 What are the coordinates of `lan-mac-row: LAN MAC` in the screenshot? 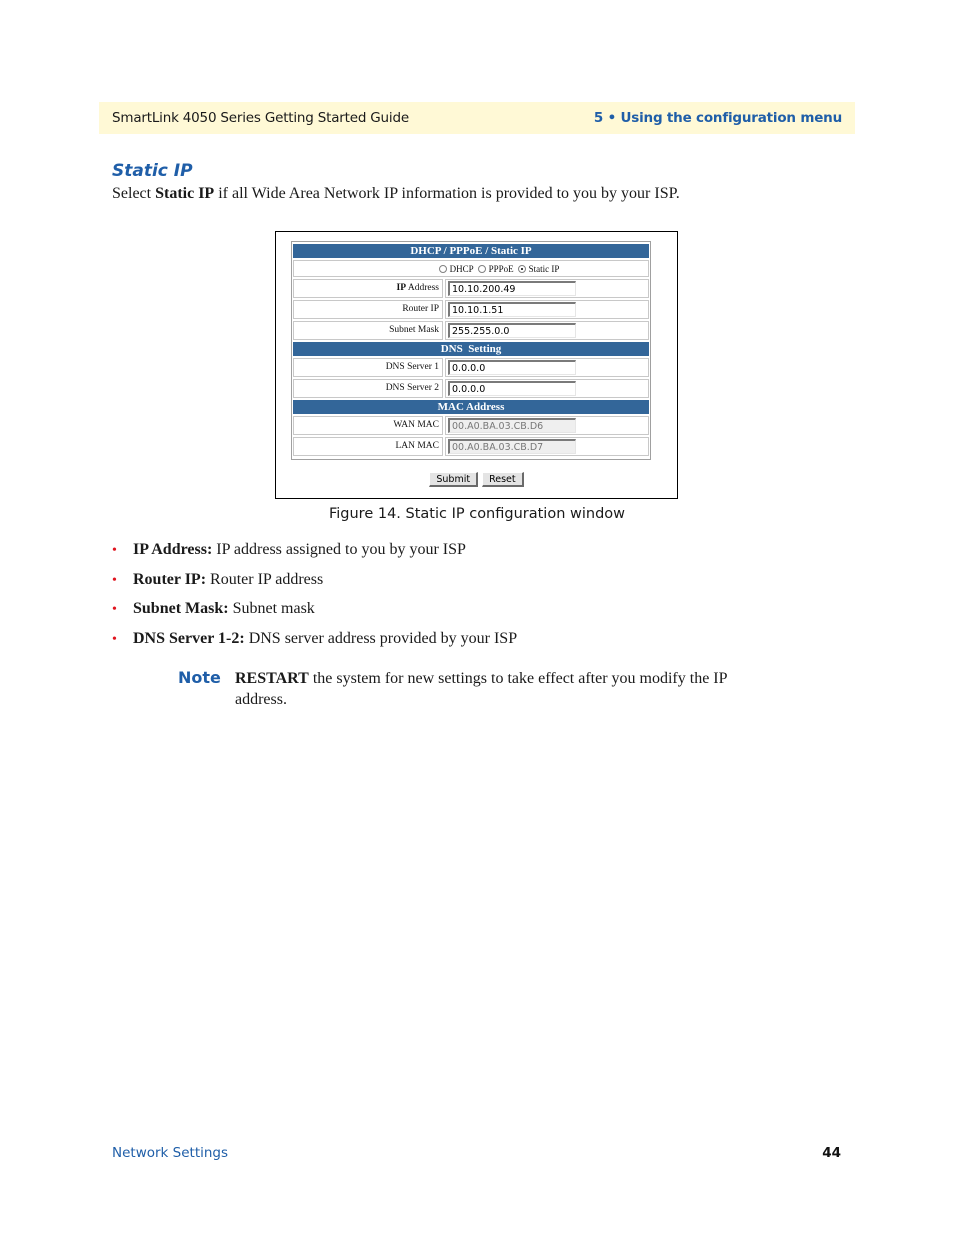 It's located at (471, 446).